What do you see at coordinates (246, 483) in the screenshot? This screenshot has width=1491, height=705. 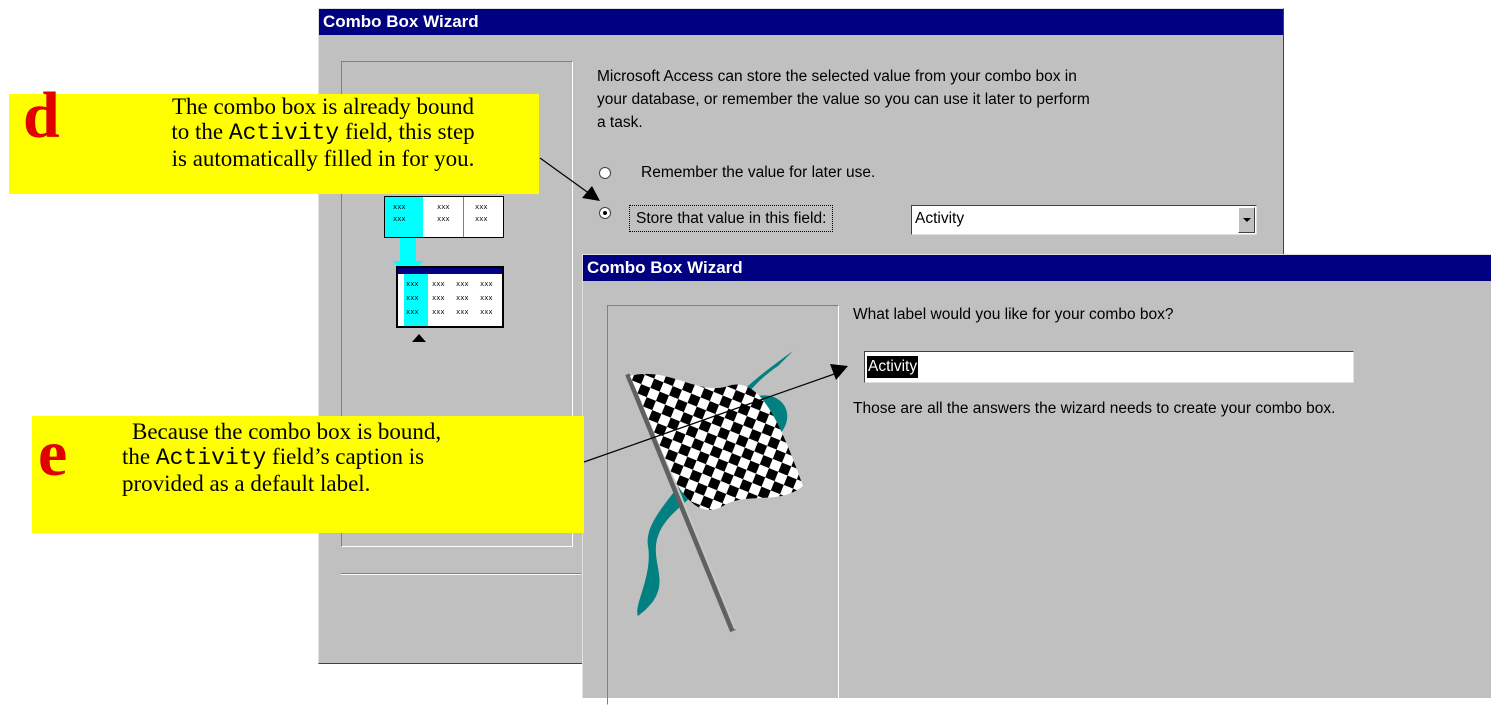 I see `callout-e-line3: provided as a default label.` at bounding box center [246, 483].